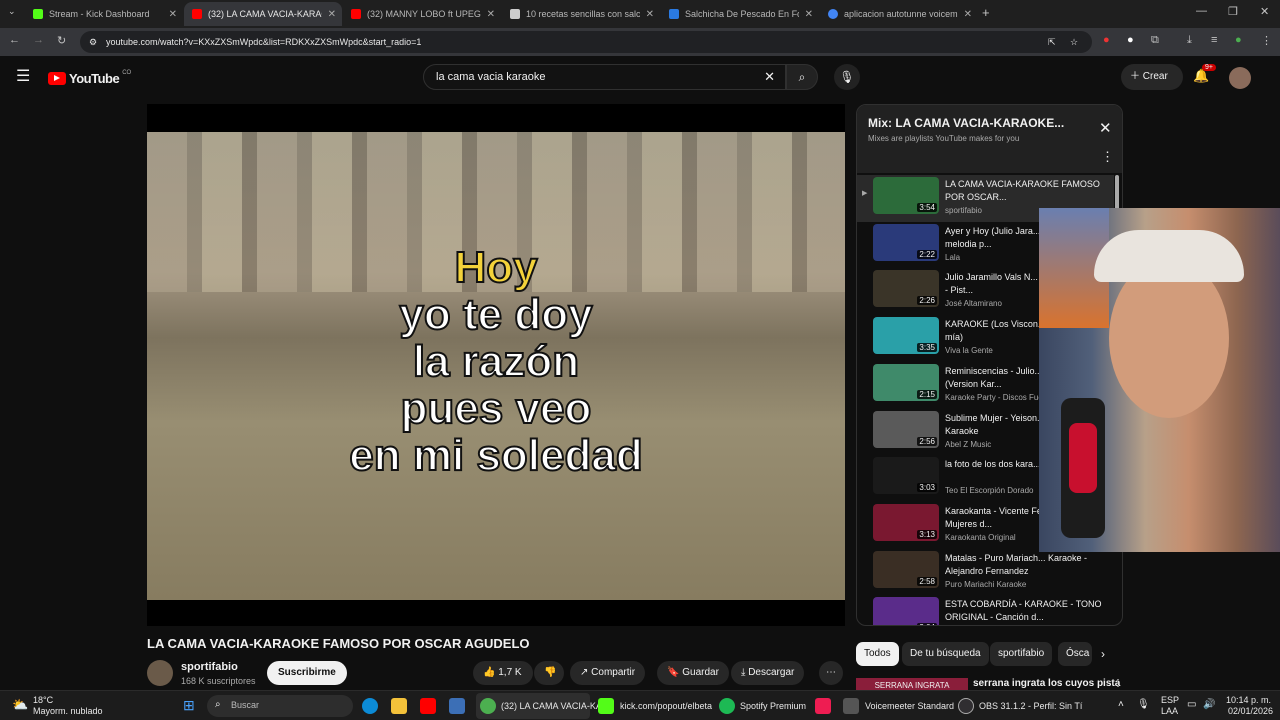 The image size is (1280, 720). I want to click on playlist-scrollbar, so click(1117, 193).